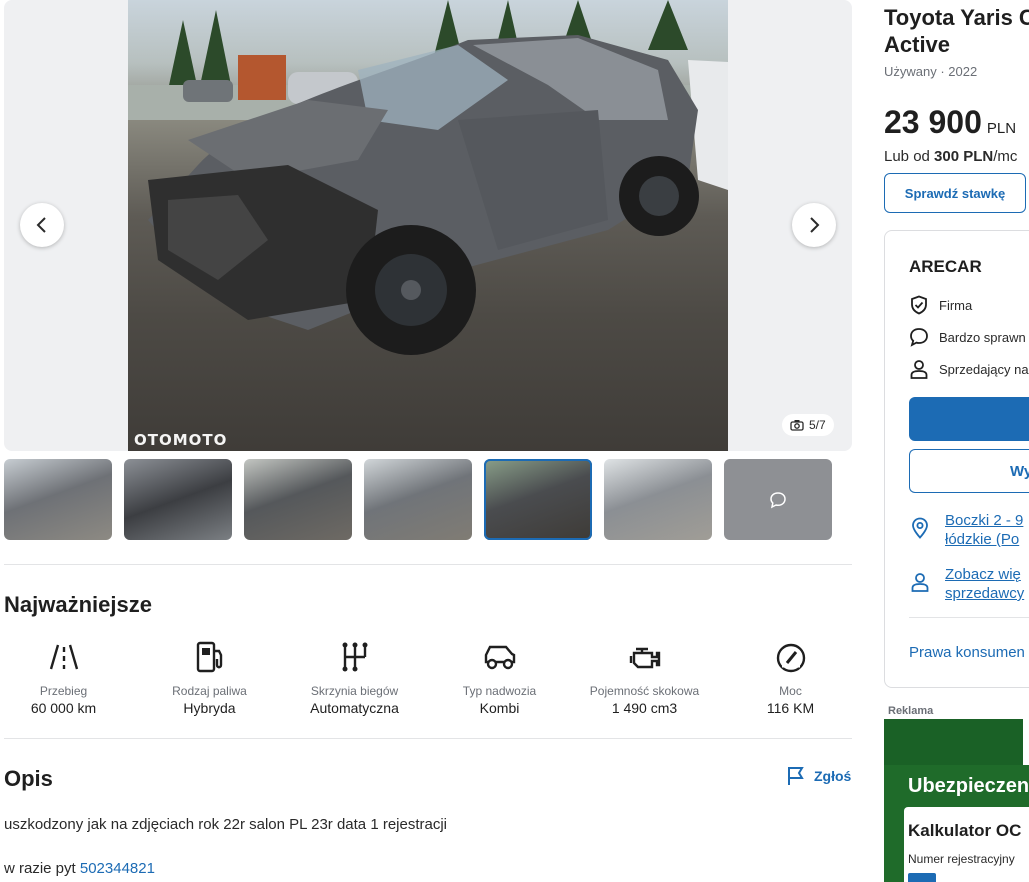 The image size is (1029, 882). I want to click on price: 23 900 PLN, so click(950, 122).